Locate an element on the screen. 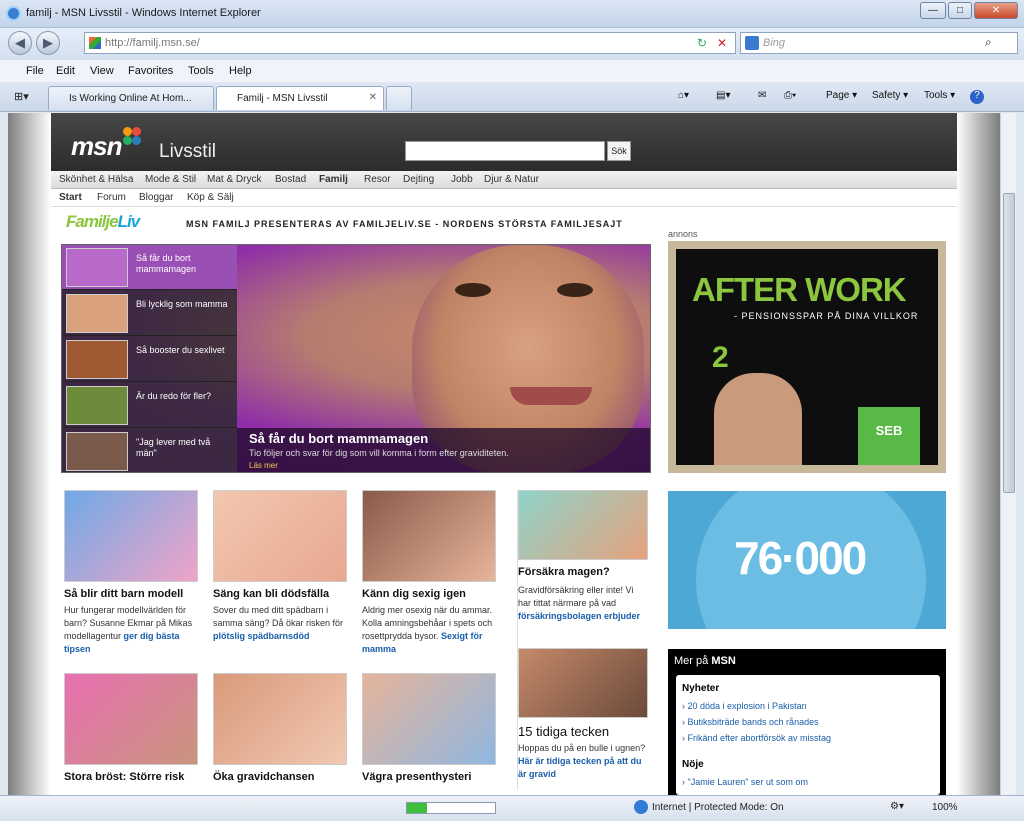 This screenshot has width=1024, height=821. noje-link-1: › "Jamie Lauren" ser ut som om is located at coordinates (745, 782).